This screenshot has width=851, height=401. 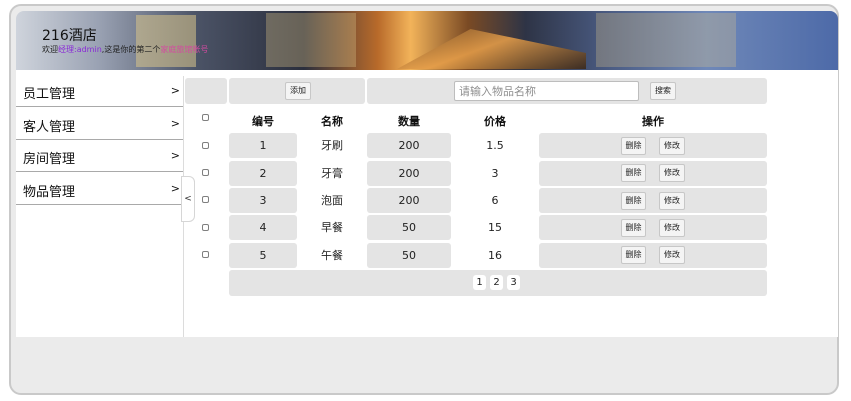 I want to click on cell-id: 5, so click(x=263, y=255).